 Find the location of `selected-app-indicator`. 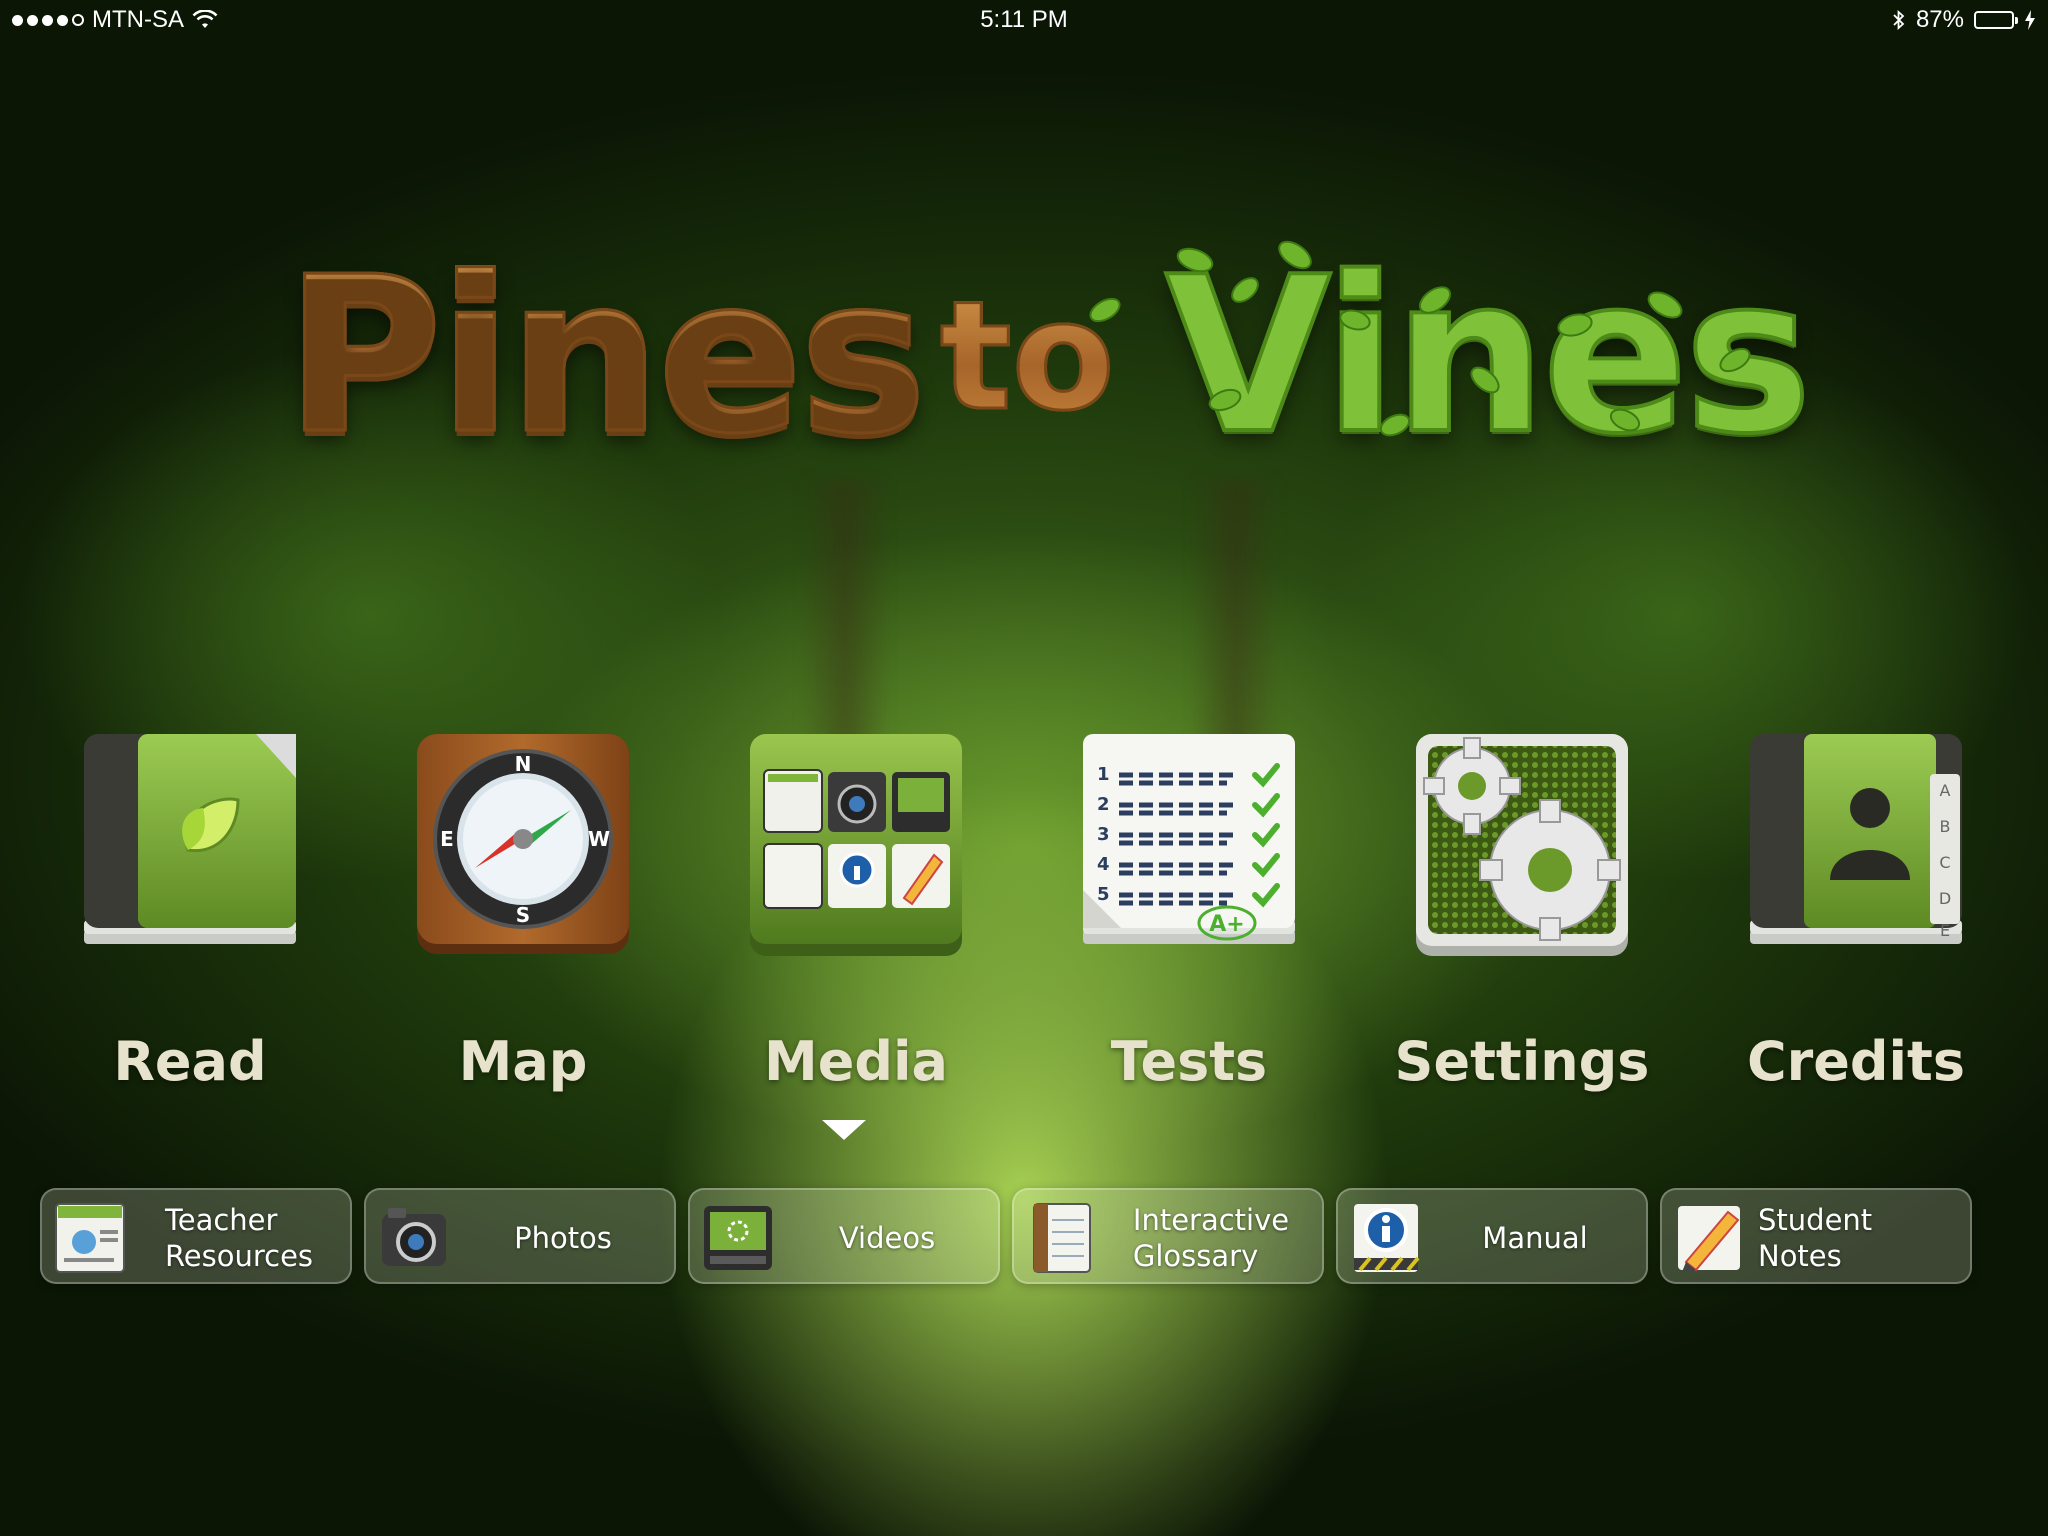

selected-app-indicator is located at coordinates (844, 1130).